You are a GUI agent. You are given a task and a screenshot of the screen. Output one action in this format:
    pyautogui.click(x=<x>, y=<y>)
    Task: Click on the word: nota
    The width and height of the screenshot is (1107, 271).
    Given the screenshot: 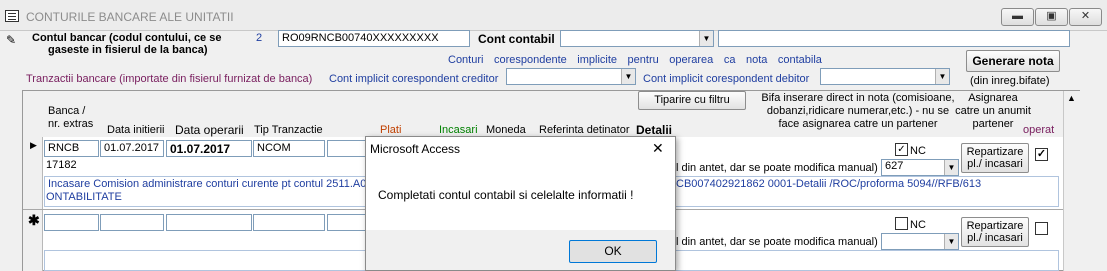 What is the action you would take?
    pyautogui.click(x=756, y=60)
    